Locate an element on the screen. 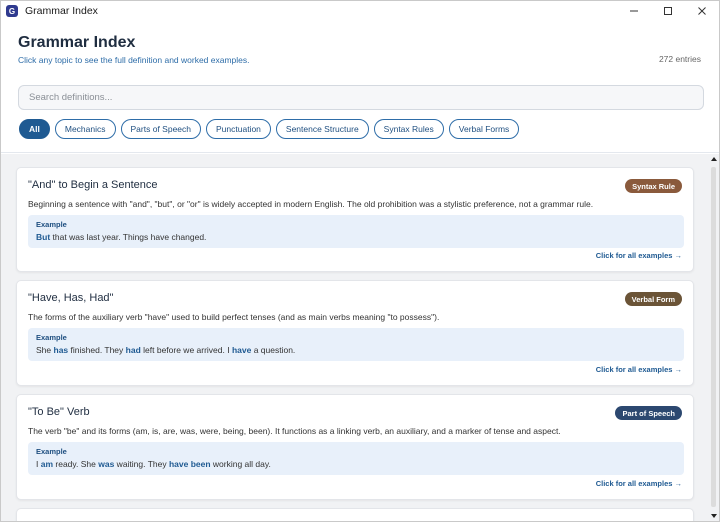 The height and width of the screenshot is (522, 720). example-text-segment: finished. They is located at coordinates (97, 350).